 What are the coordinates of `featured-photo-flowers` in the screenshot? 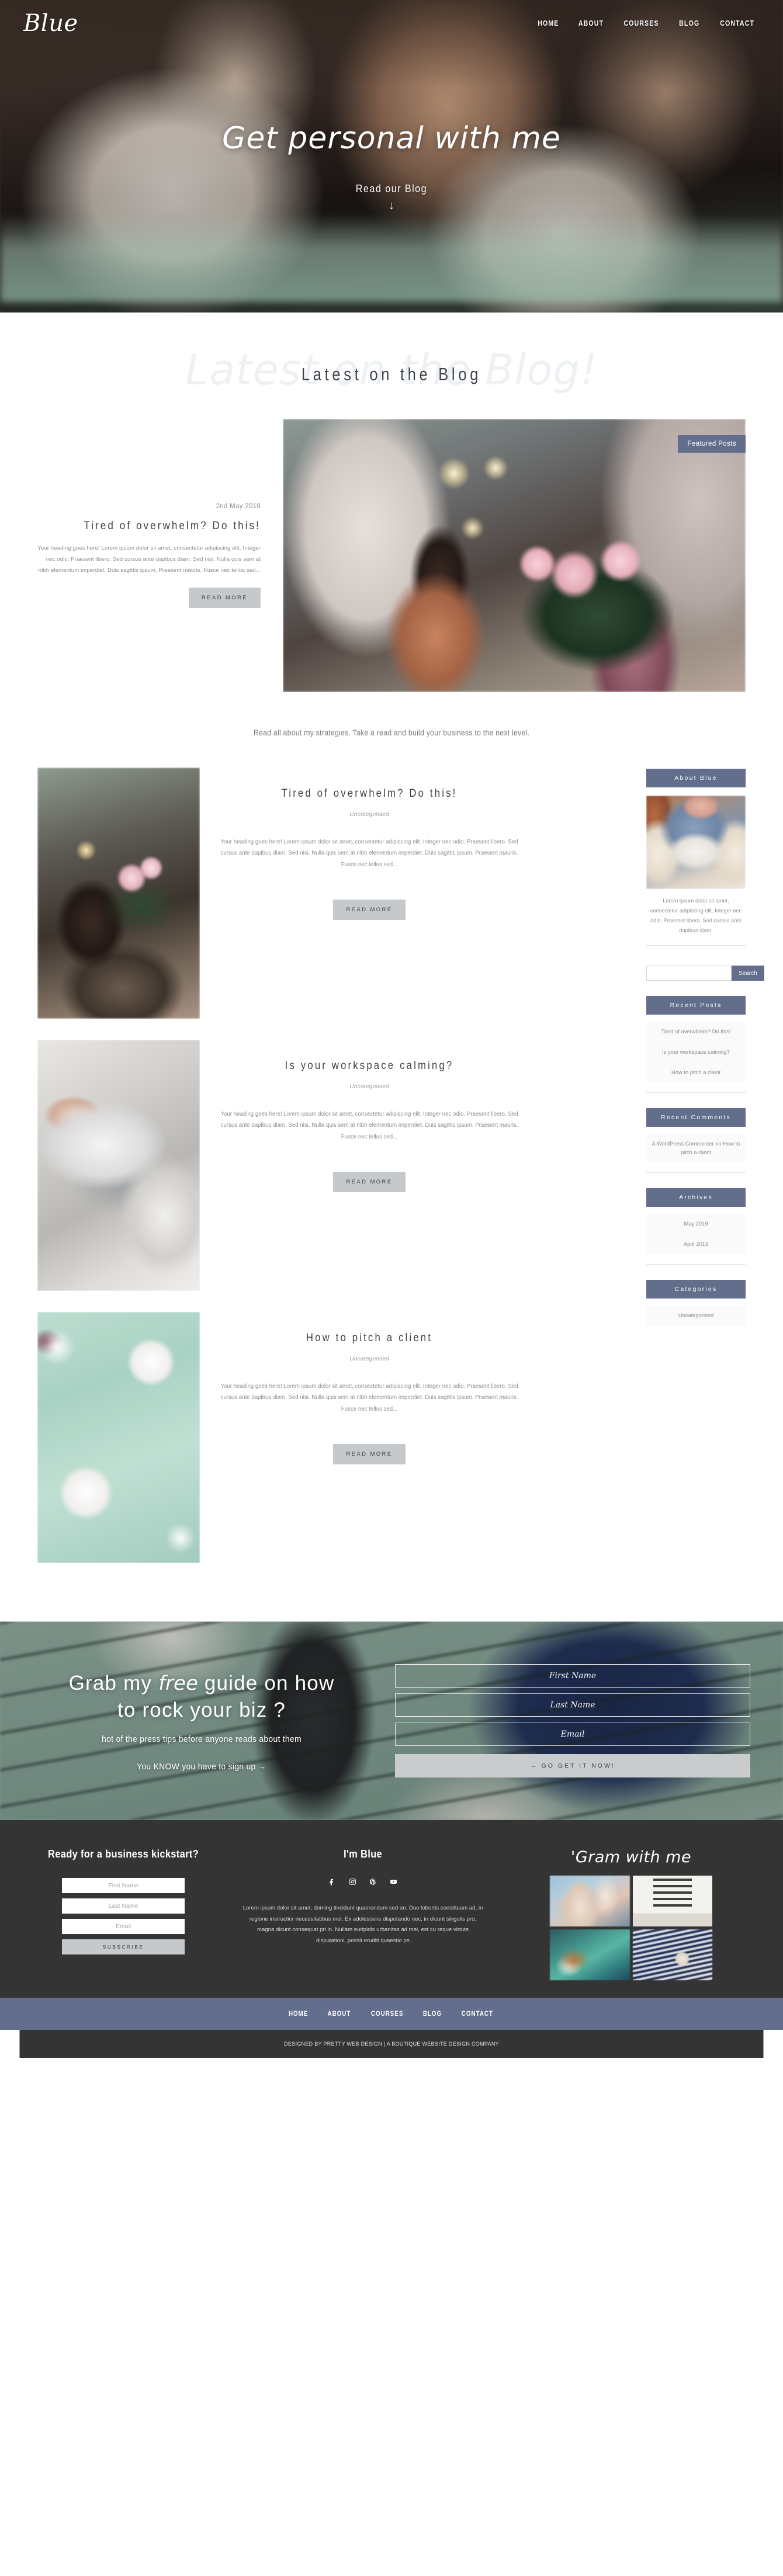 It's located at (514, 555).